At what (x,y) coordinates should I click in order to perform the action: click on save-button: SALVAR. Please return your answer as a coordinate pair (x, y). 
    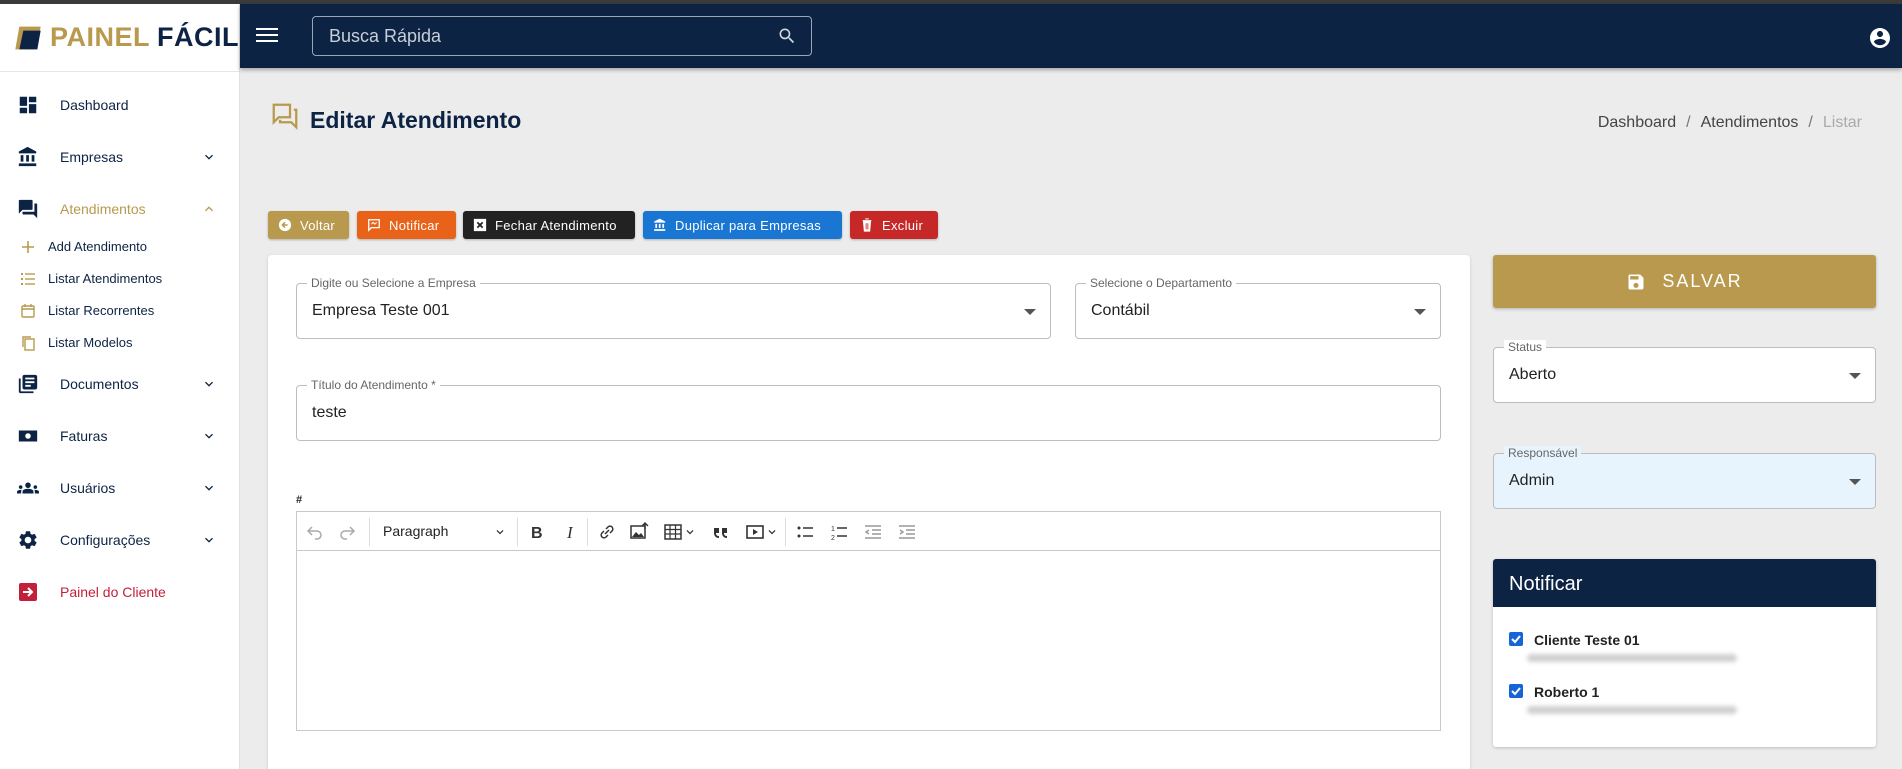
    Looking at the image, I should click on (1684, 281).